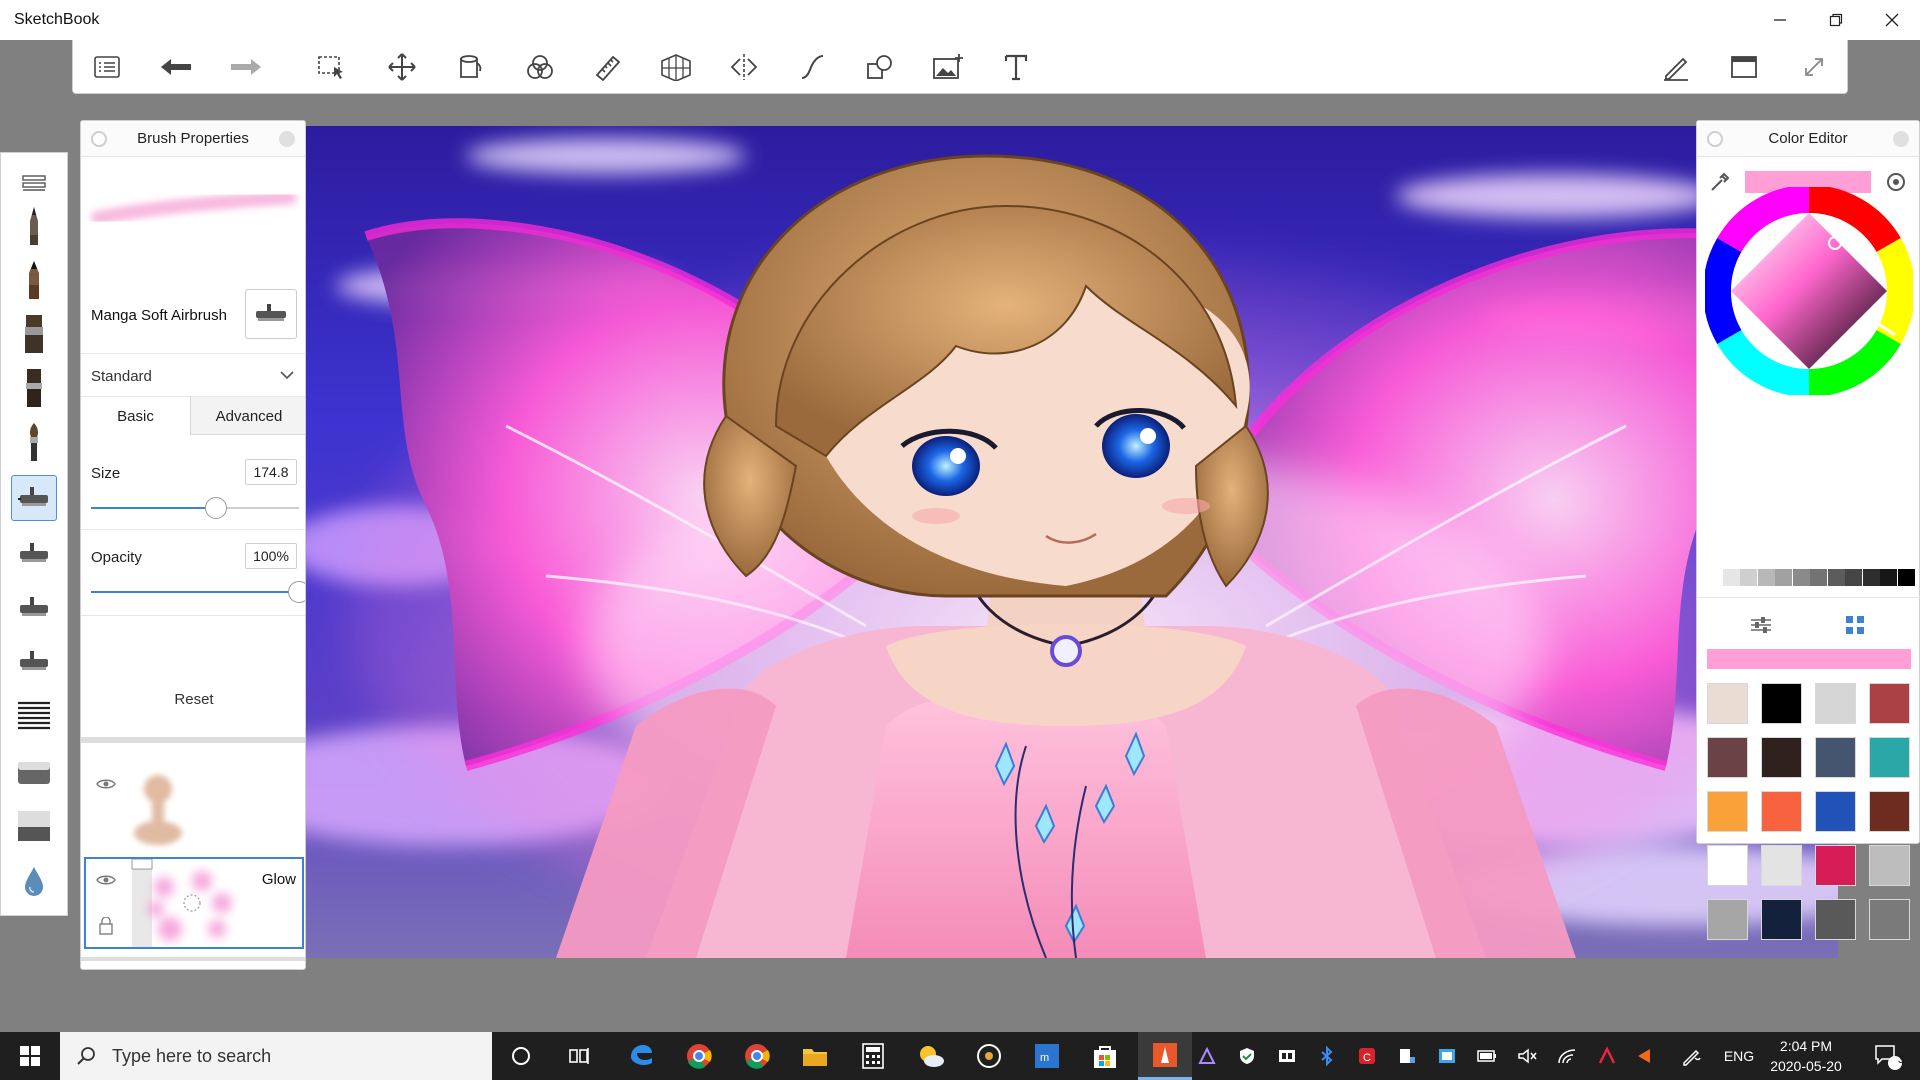 This screenshot has width=1920, height=1080. Describe the element at coordinates (1809, 291) in the screenshot. I see `color-wheel` at that location.